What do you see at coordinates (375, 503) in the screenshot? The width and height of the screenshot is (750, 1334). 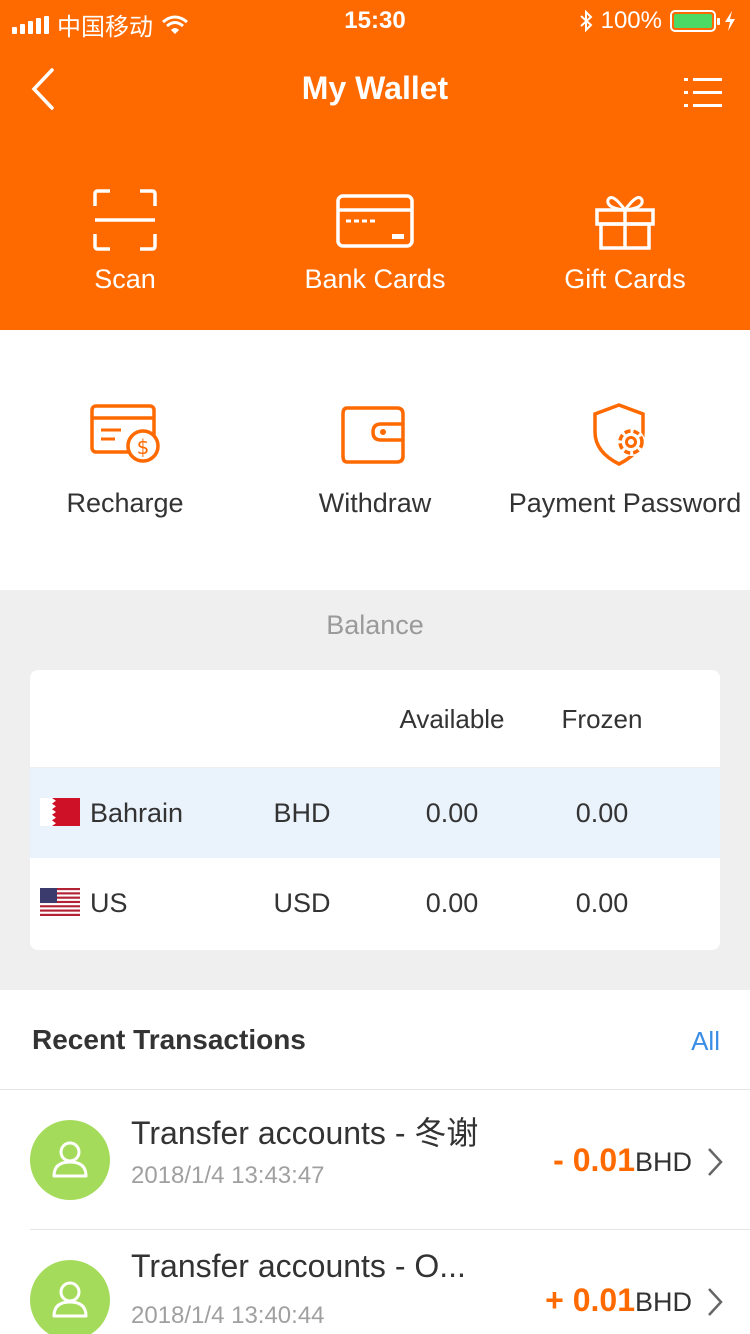 I see `withdraw-label: Withdraw` at bounding box center [375, 503].